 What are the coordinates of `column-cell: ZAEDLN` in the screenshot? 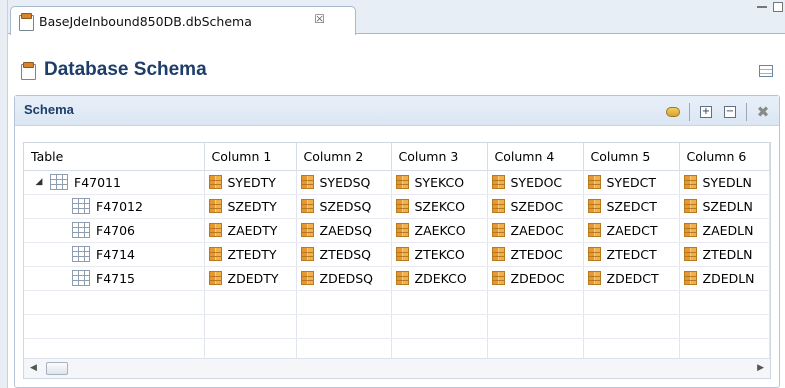 It's located at (724, 230).